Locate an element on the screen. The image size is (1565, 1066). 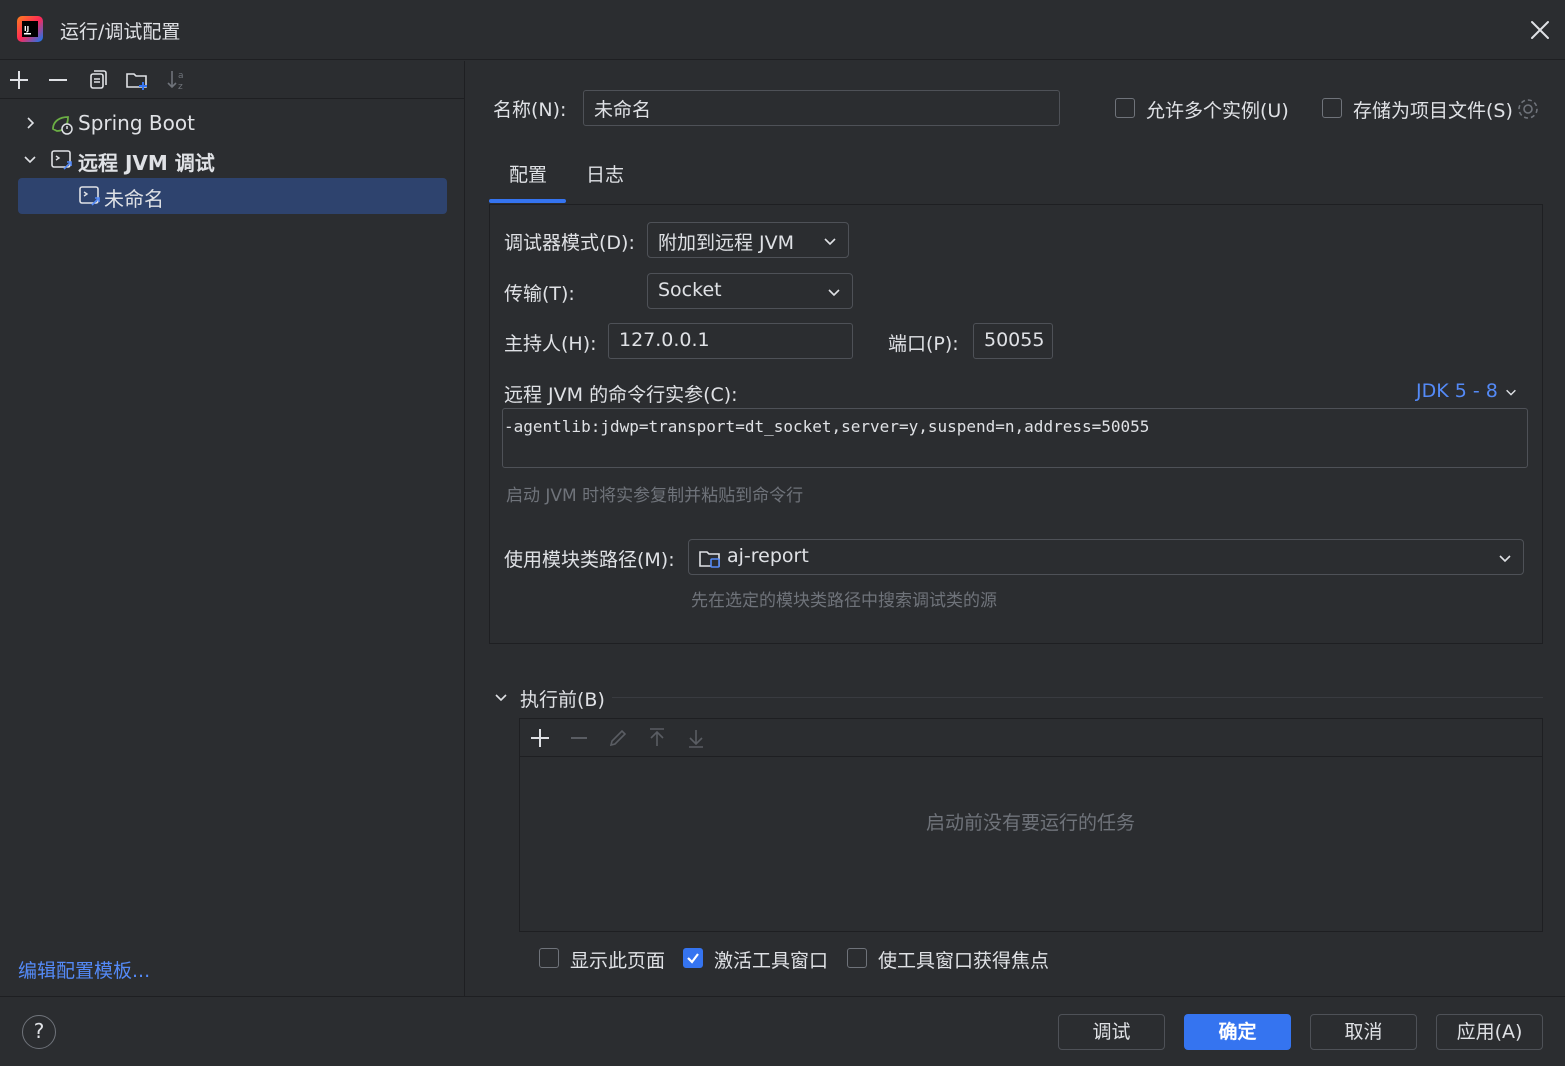
svg-text: z is located at coordinates (180, 87).